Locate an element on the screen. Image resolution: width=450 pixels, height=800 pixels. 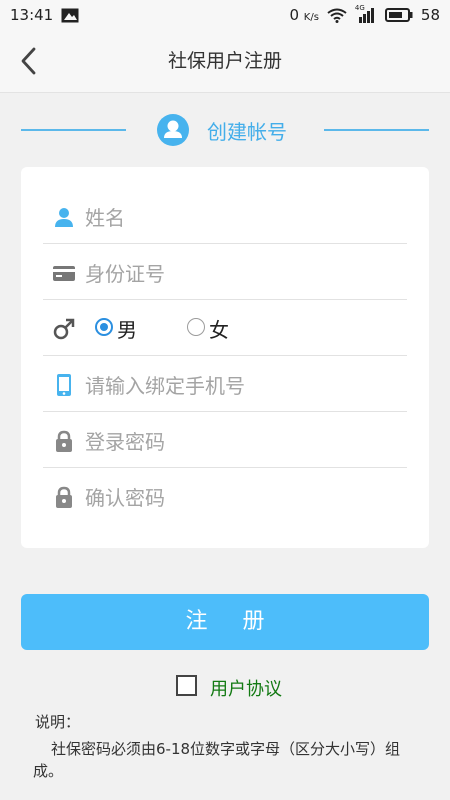
network-speed-value: 0 is located at coordinates (294, 15).